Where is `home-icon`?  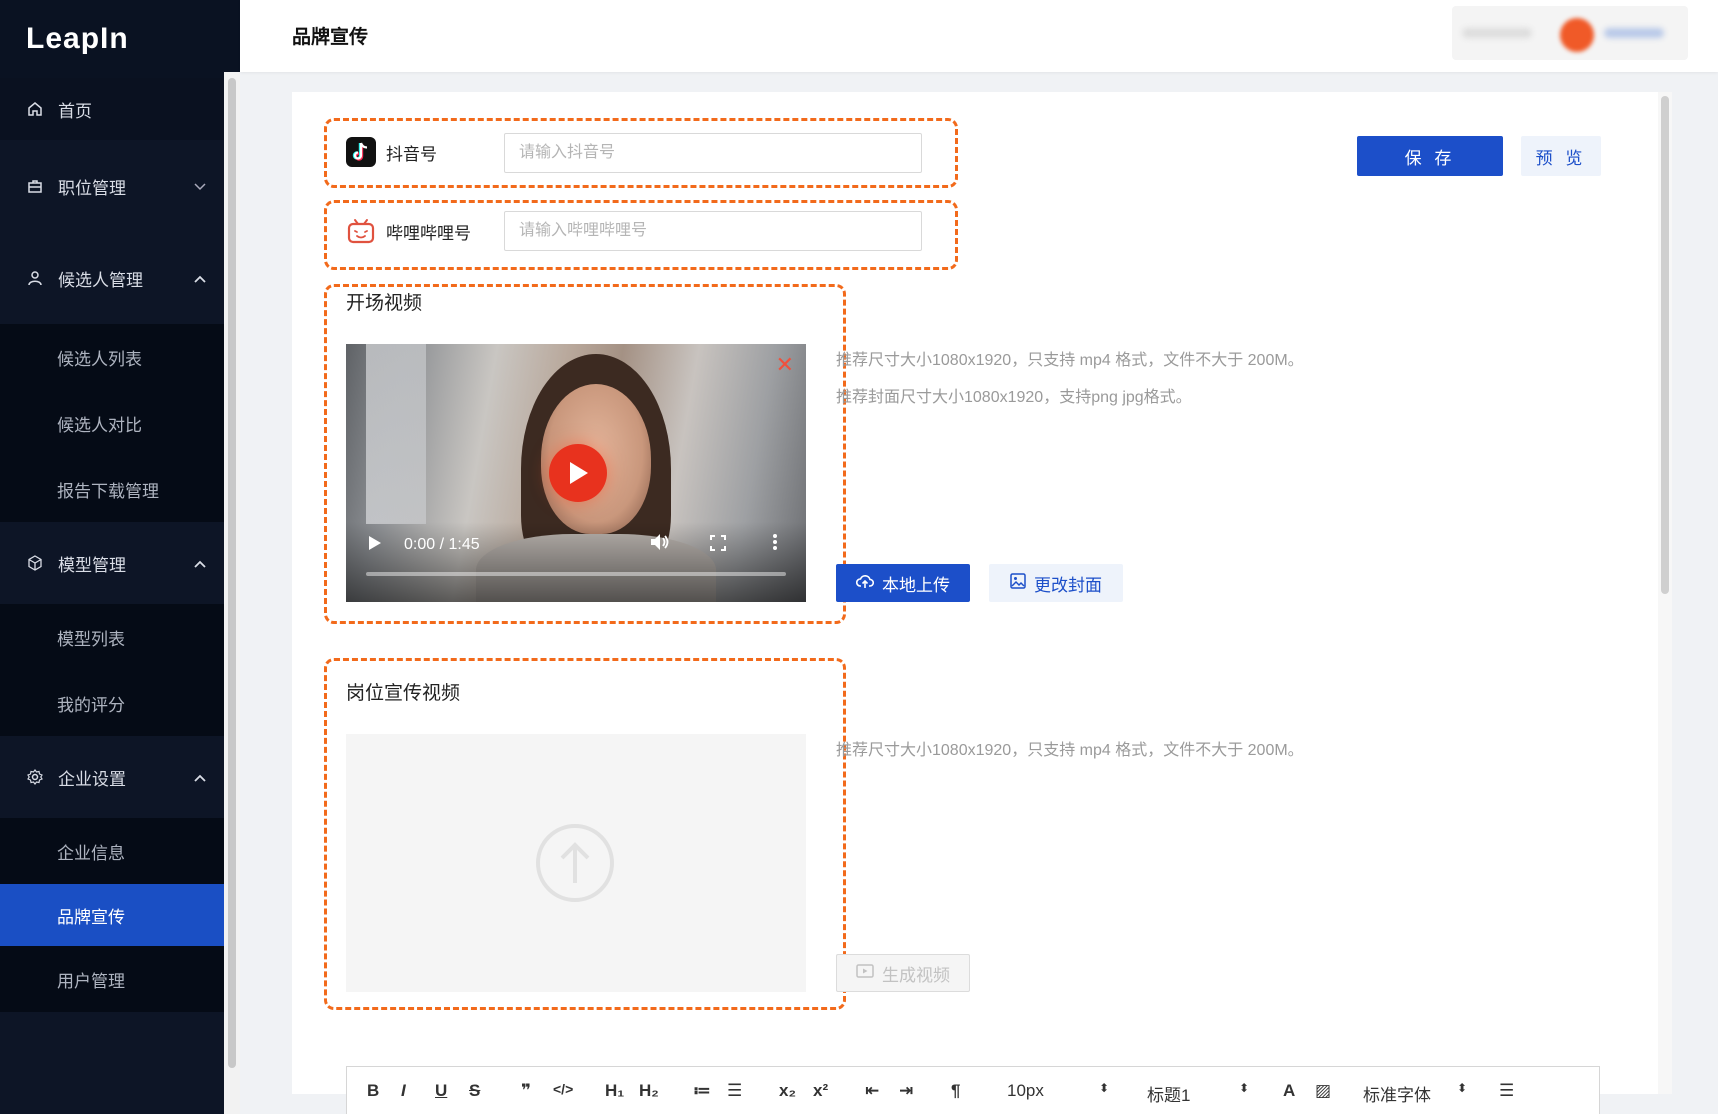
home-icon is located at coordinates (35, 109).